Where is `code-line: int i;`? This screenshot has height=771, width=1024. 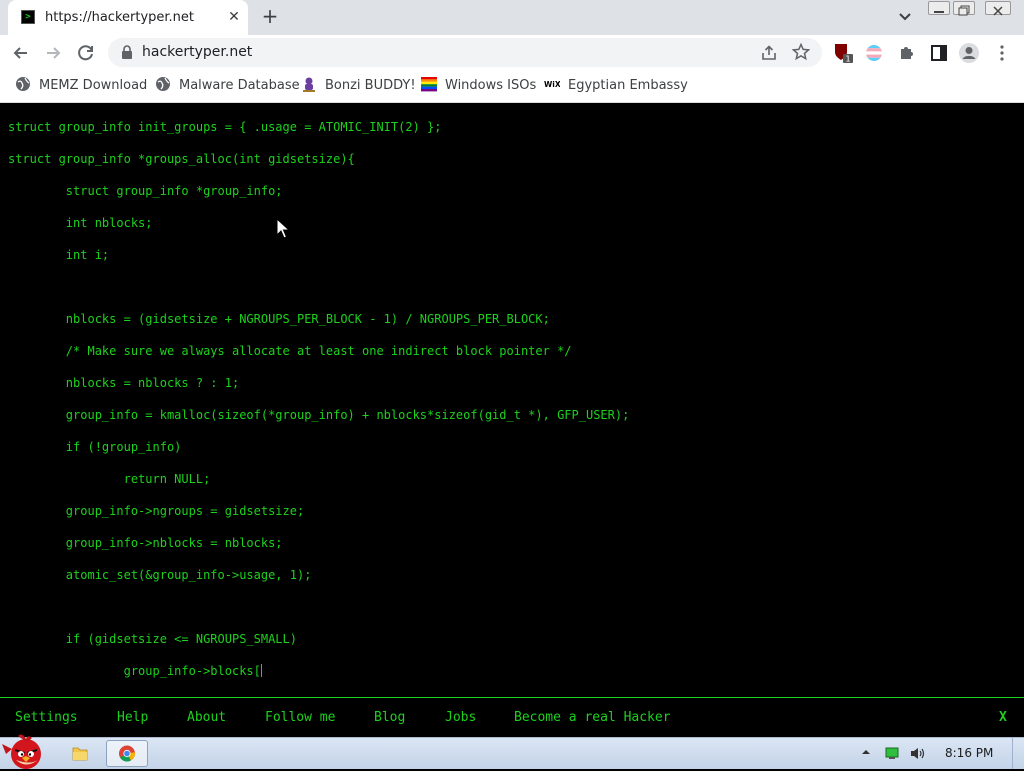
code-line: int i; is located at coordinates (59, 255).